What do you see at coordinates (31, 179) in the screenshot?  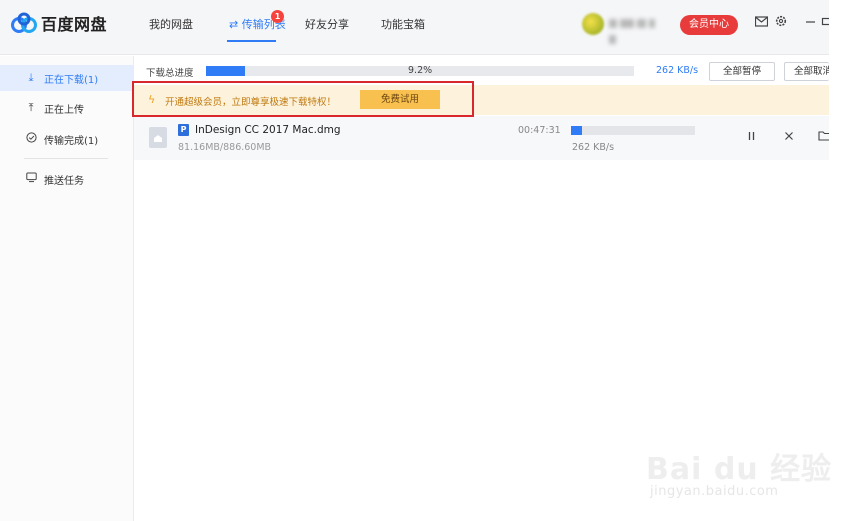 I see `monitor-icon` at bounding box center [31, 179].